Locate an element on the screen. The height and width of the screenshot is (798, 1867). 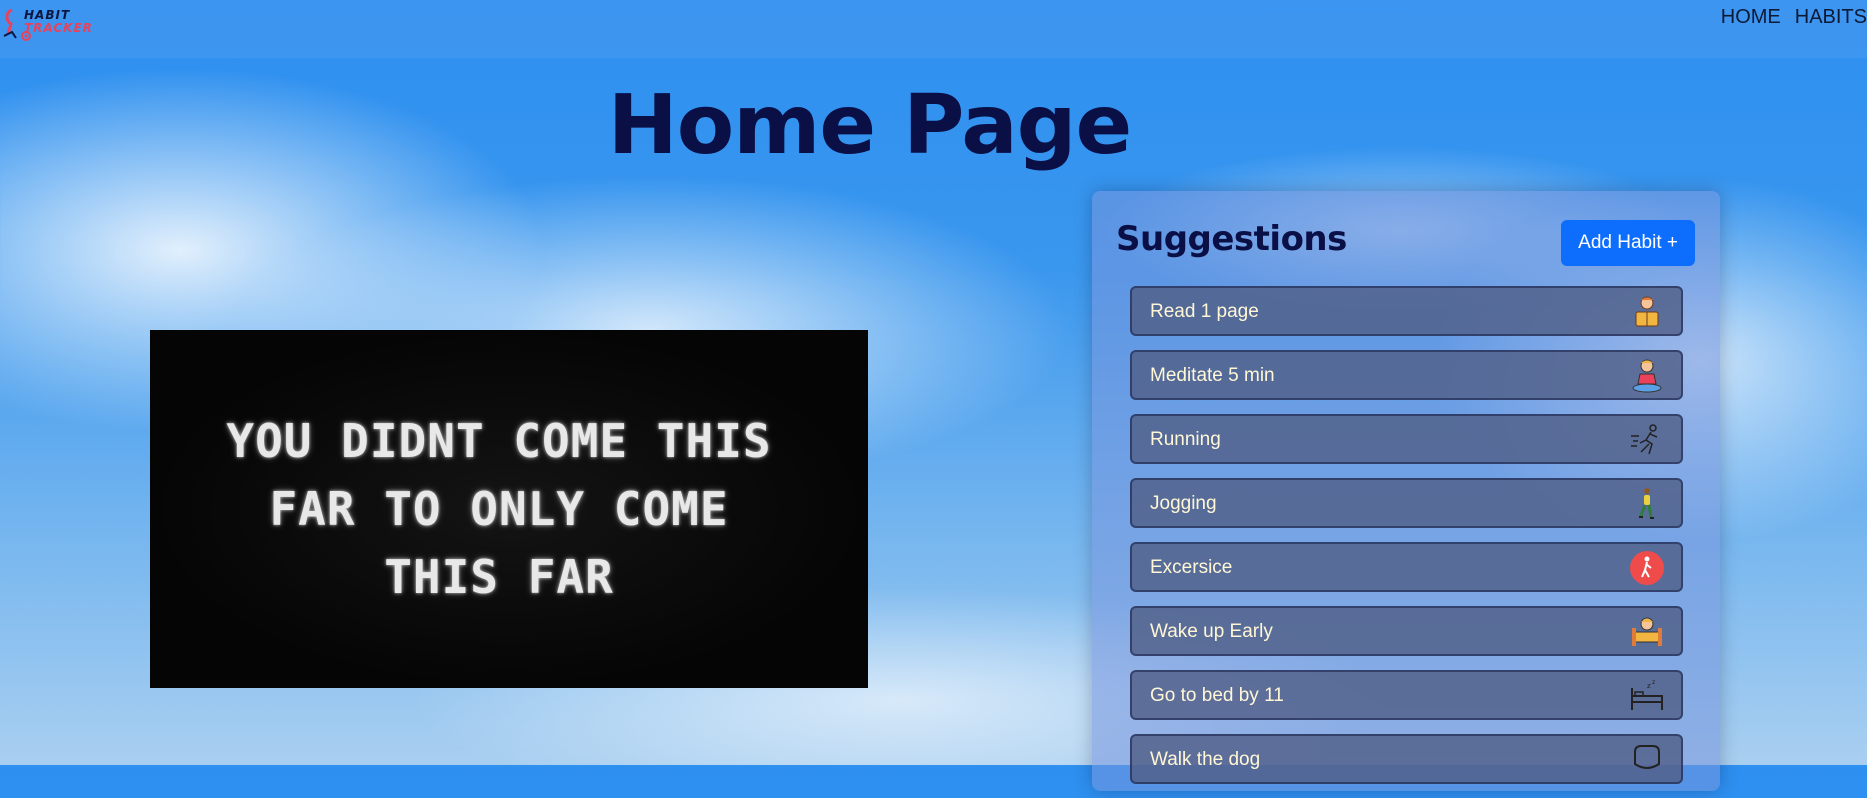
quote-line-3: THIS FAR is located at coordinates (499, 577).